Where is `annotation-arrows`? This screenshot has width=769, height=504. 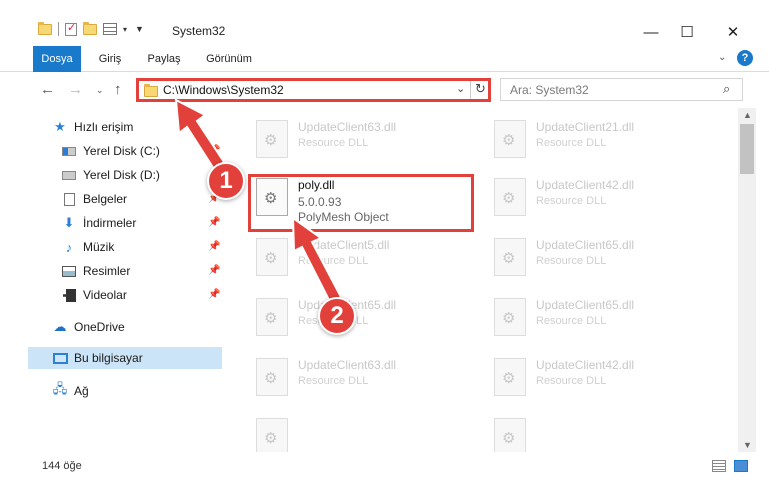 annotation-arrows is located at coordinates (258, 201).